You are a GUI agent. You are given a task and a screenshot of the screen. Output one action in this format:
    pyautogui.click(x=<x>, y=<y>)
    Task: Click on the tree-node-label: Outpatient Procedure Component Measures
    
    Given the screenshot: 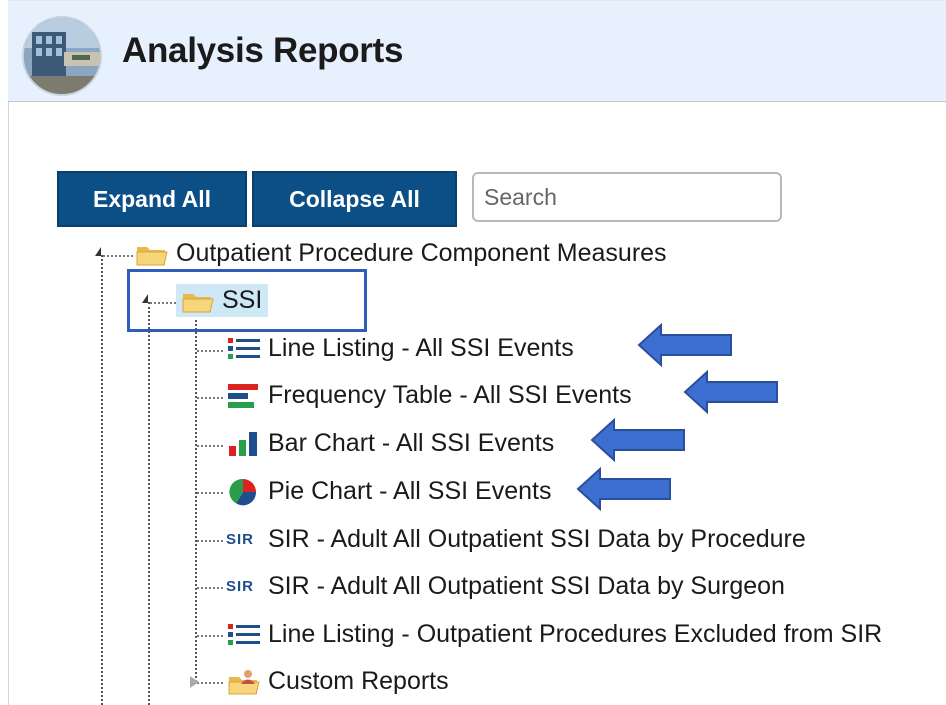 What is the action you would take?
    pyautogui.click(x=421, y=253)
    